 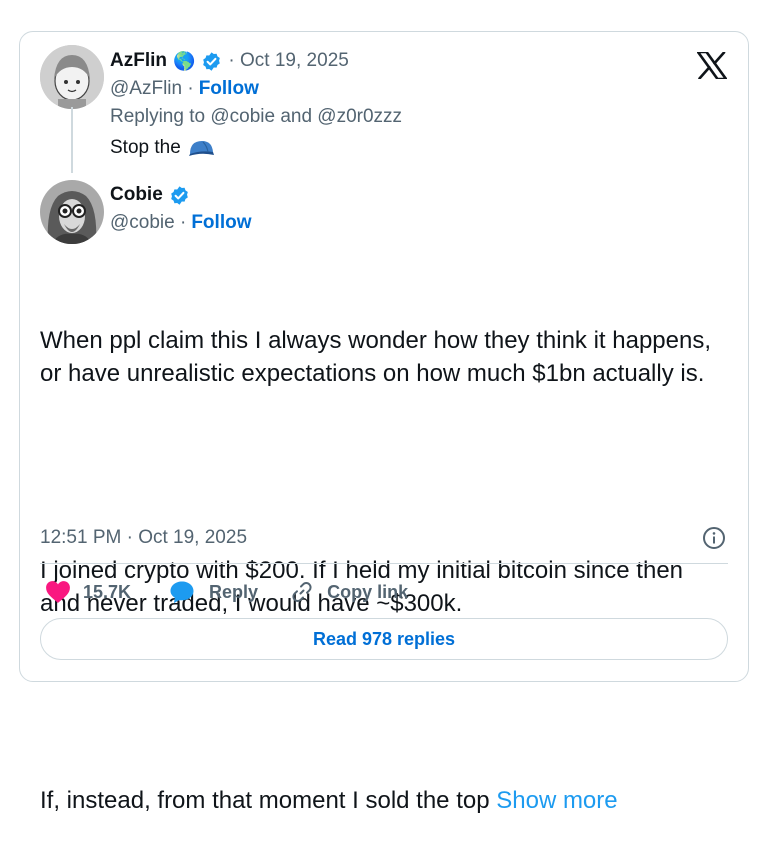 I want to click on display-name: Cobie, so click(x=136, y=195).